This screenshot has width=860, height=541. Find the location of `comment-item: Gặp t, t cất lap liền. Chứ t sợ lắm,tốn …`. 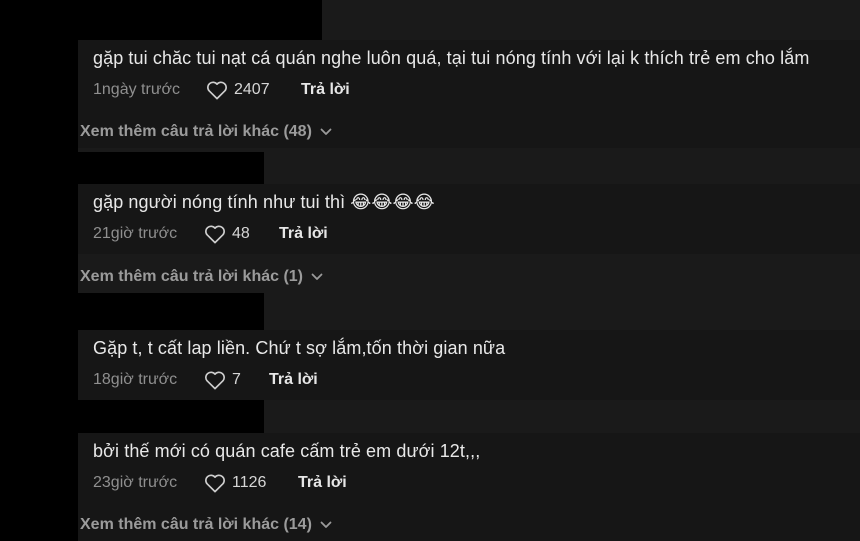

comment-item: Gặp t, t cất lap liền. Chứ t sợ lắm,tốn … is located at coordinates (469, 365).